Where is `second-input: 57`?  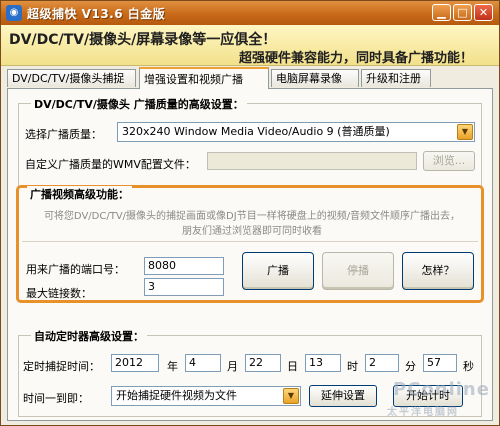 second-input: 57 is located at coordinates (440, 363).